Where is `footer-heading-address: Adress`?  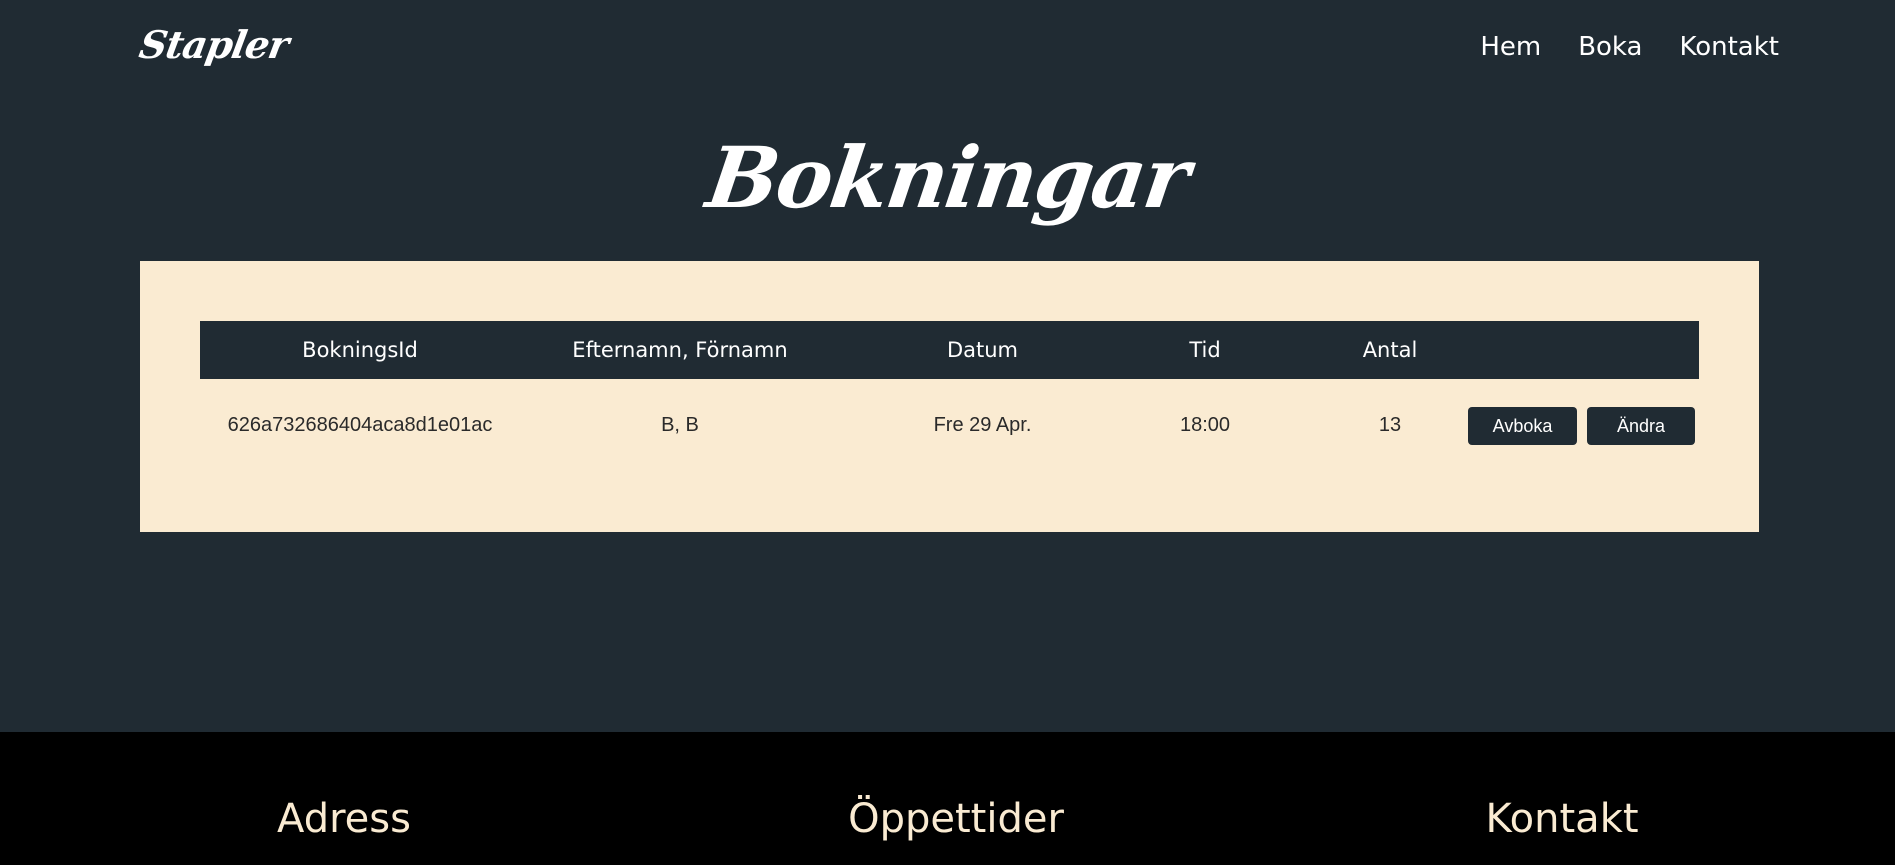
footer-heading-address: Adress is located at coordinates (344, 819).